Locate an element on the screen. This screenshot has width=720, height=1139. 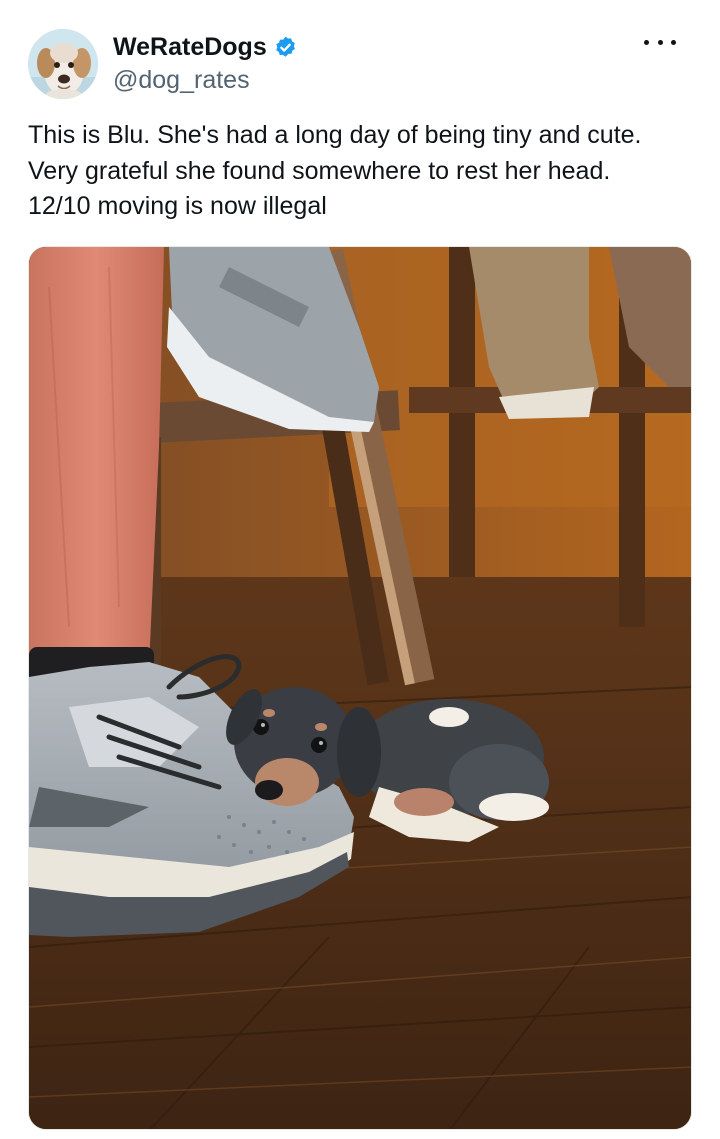
verified-badge-icon is located at coordinates (285, 47).